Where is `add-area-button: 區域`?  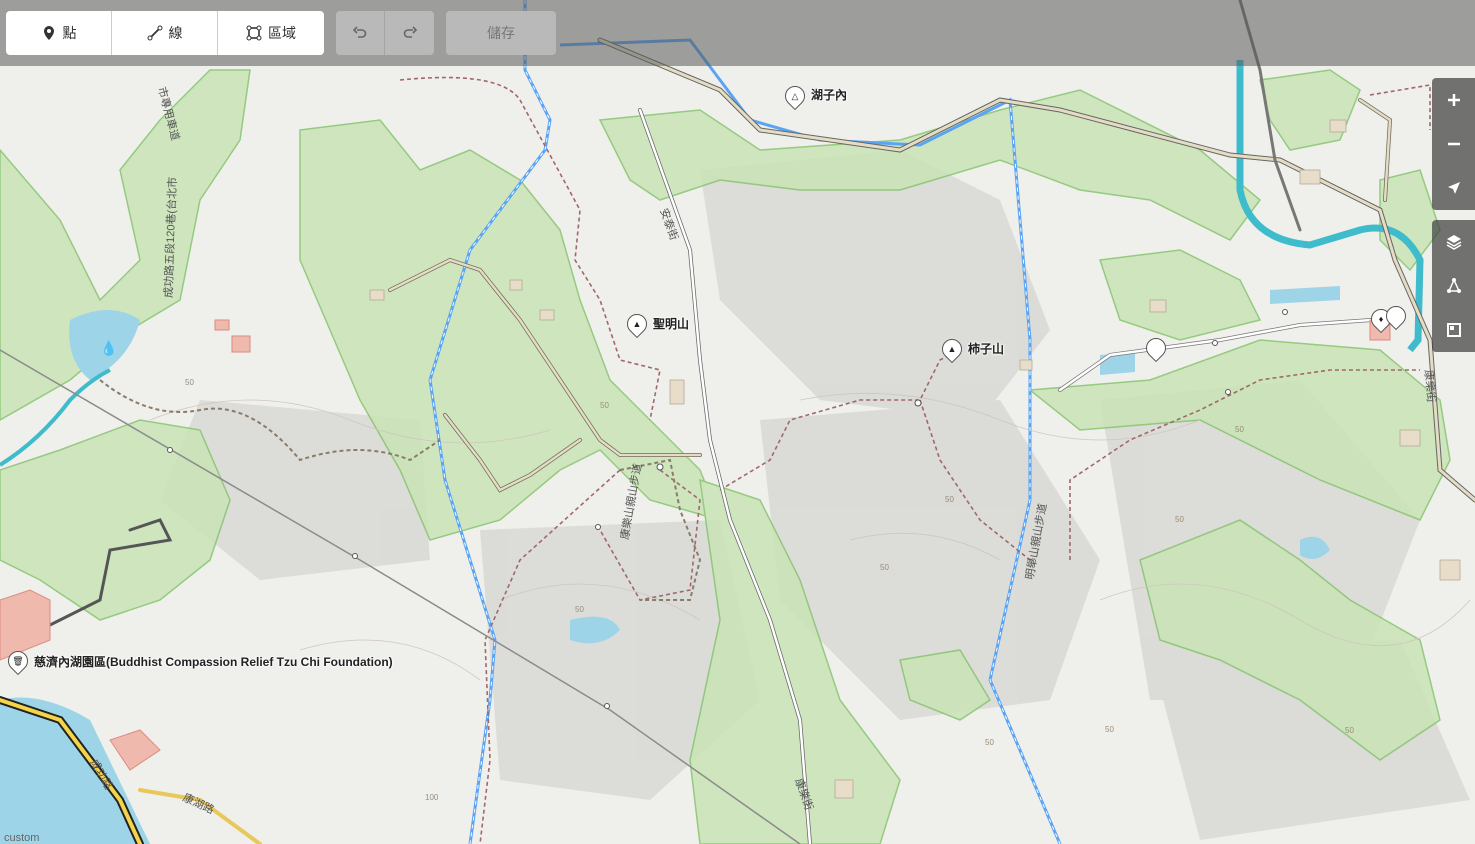
add-area-button: 區域 is located at coordinates (271, 33).